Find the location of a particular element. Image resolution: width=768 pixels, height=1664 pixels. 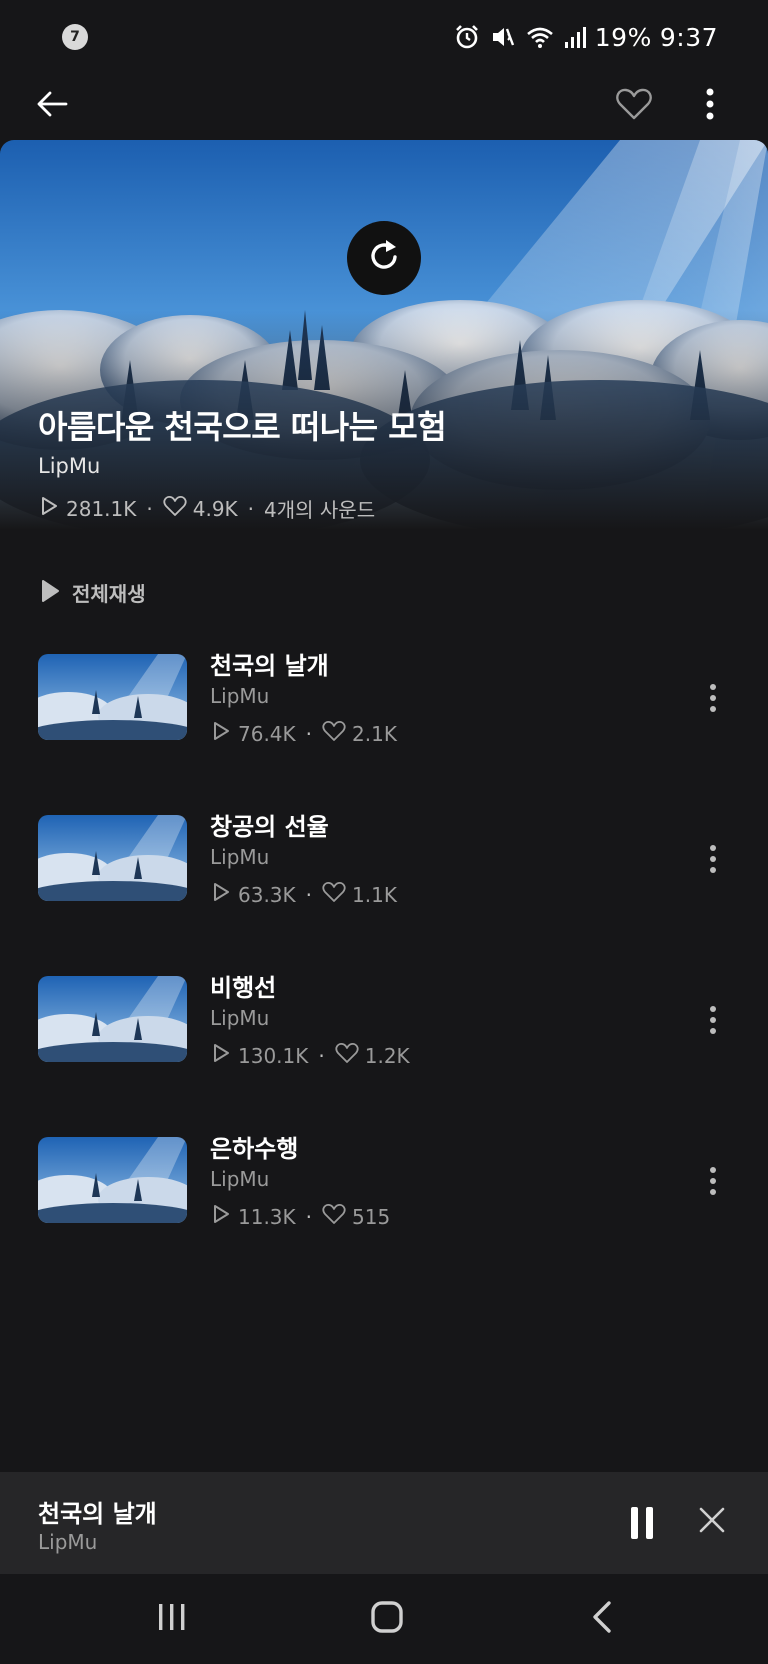

home-button is located at coordinates (387, 1619).